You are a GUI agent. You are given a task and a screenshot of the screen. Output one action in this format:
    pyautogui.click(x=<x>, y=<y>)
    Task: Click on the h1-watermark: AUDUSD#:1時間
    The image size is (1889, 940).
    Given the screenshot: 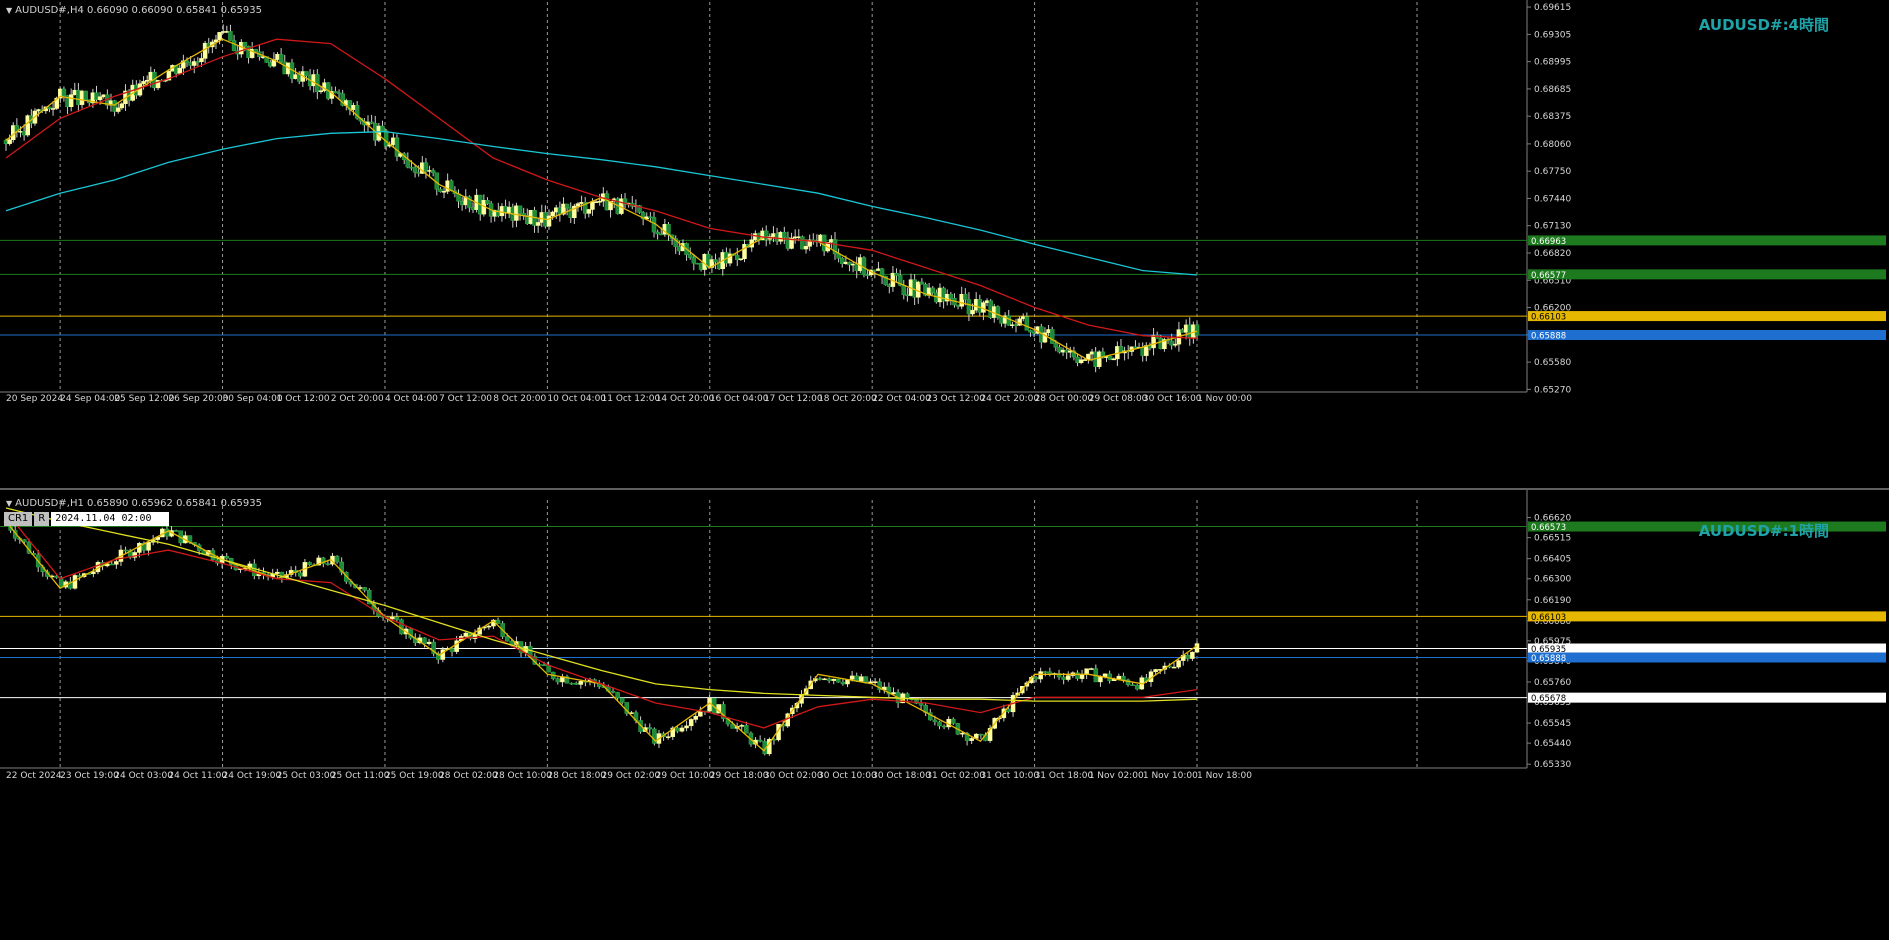 What is the action you would take?
    pyautogui.click(x=1763, y=531)
    